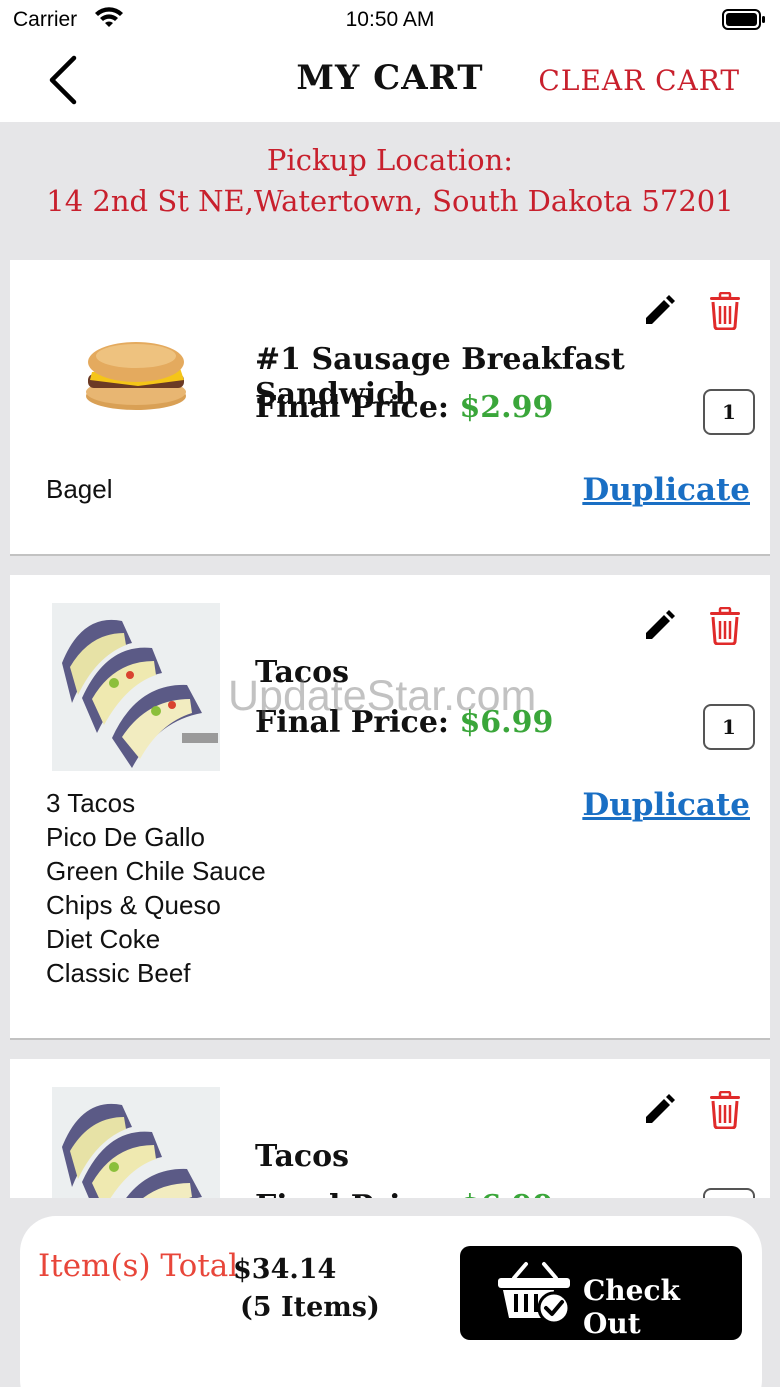  Describe the element at coordinates (506, 1193) in the screenshot. I see `final-price-value: $6.99` at that location.